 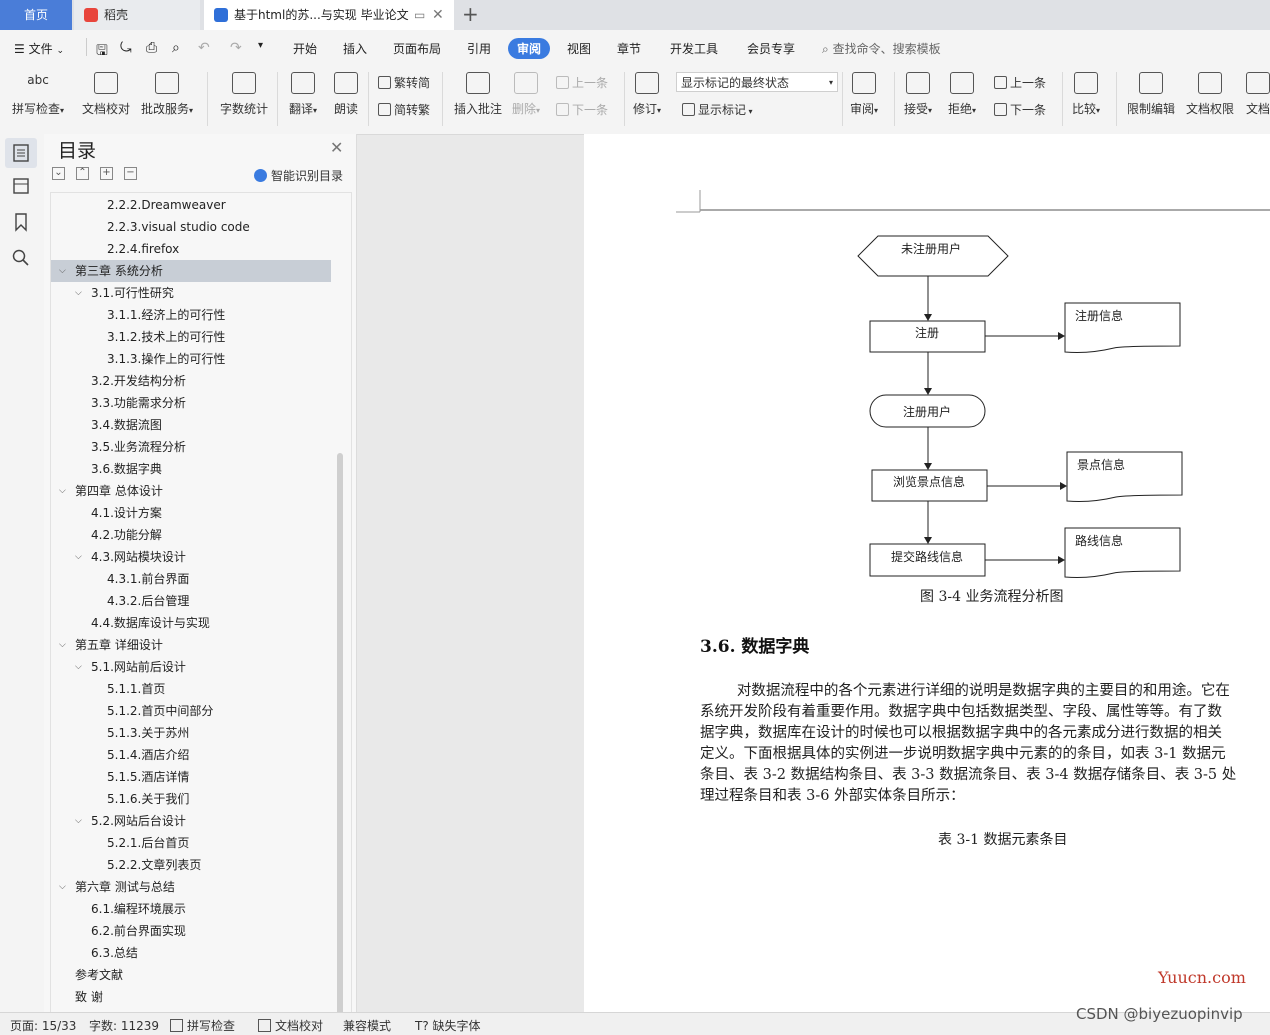 What do you see at coordinates (404, 109) in the screenshot?
I see `simp-to-trad-button: 简转繁` at bounding box center [404, 109].